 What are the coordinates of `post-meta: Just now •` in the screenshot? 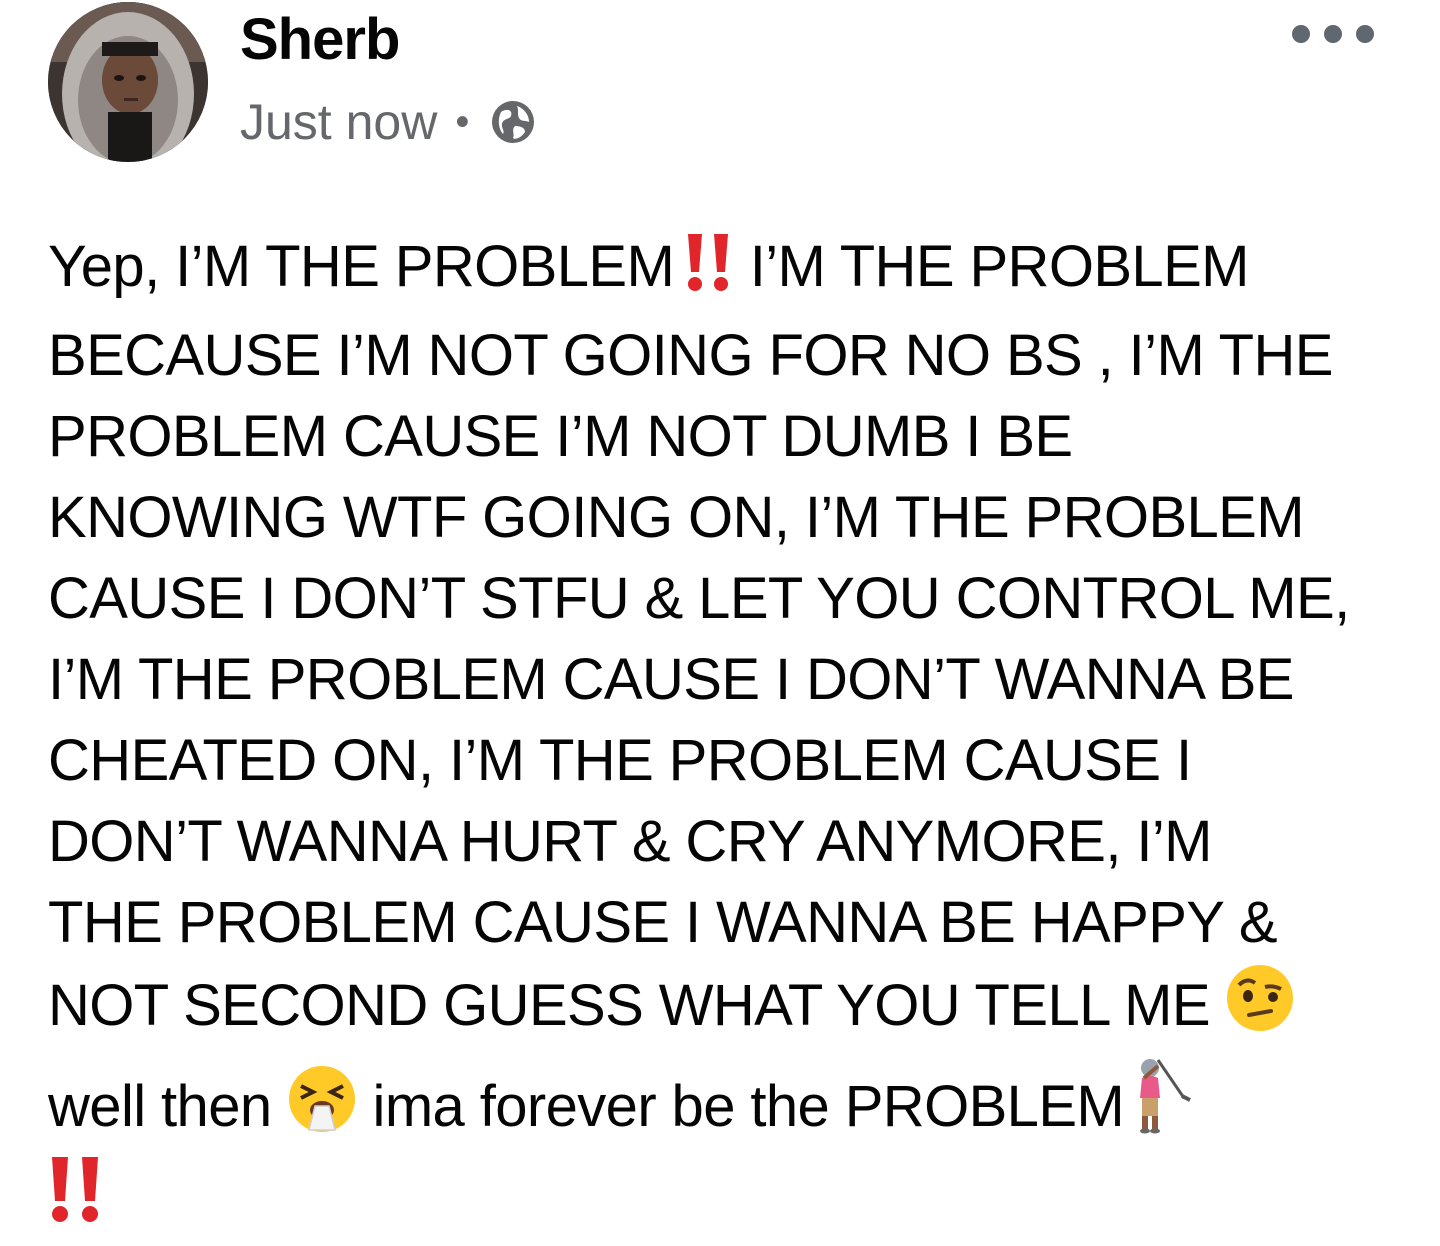 It's located at (388, 122).